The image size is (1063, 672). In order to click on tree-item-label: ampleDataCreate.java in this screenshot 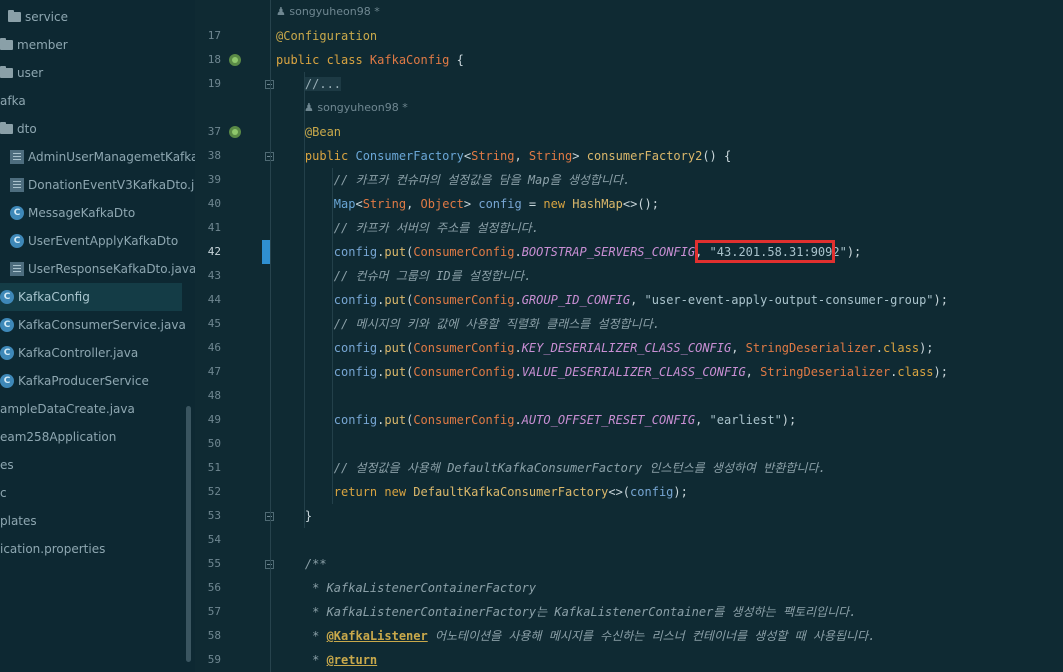, I will do `click(67, 409)`.